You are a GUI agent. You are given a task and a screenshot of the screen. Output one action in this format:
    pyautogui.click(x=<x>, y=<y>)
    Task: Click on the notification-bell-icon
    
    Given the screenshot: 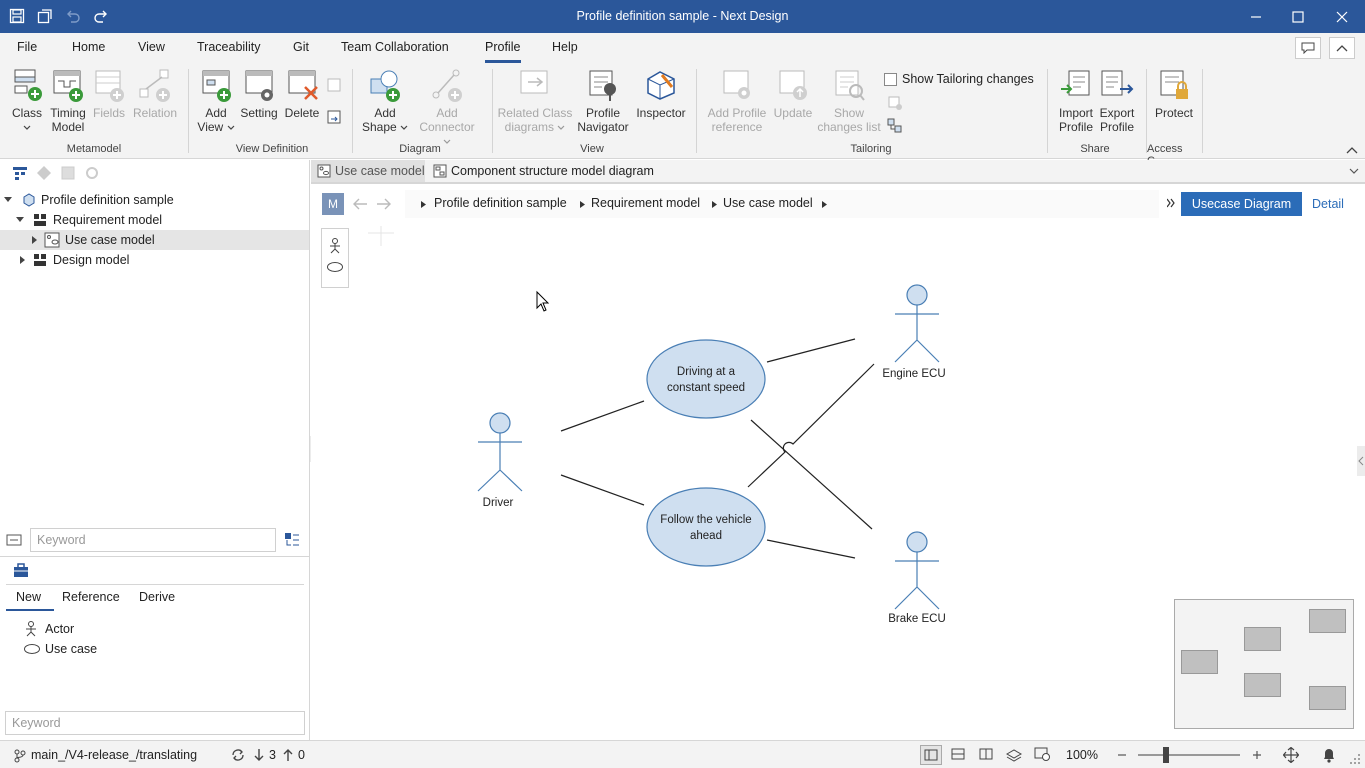 What is the action you would take?
    pyautogui.click(x=1329, y=755)
    